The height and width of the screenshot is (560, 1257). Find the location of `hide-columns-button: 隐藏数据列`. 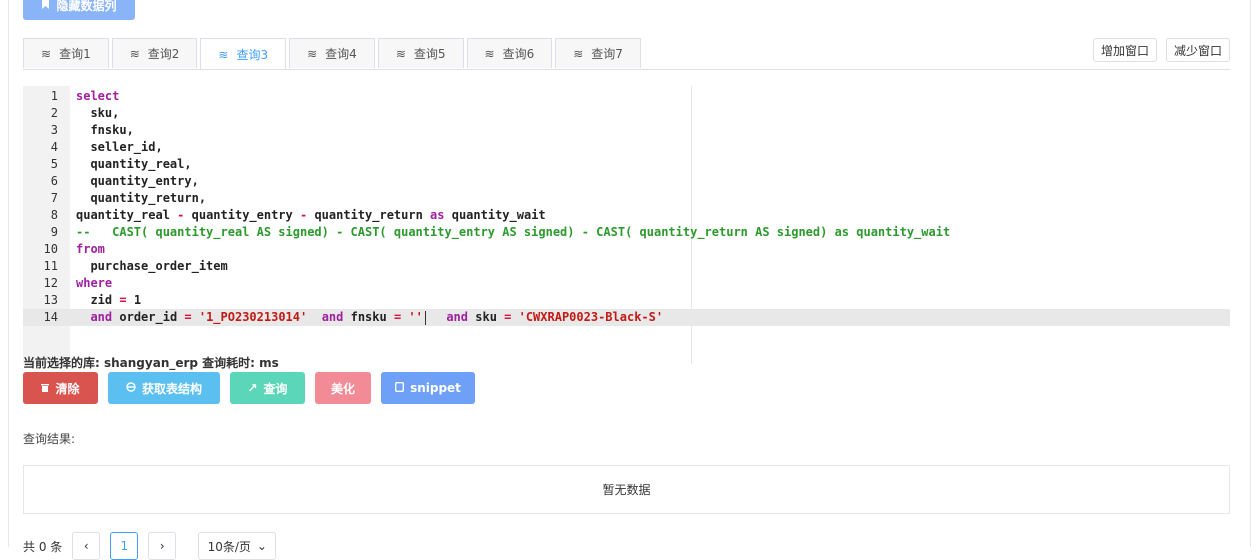

hide-columns-button: 隐藏数据列 is located at coordinates (79, 10).